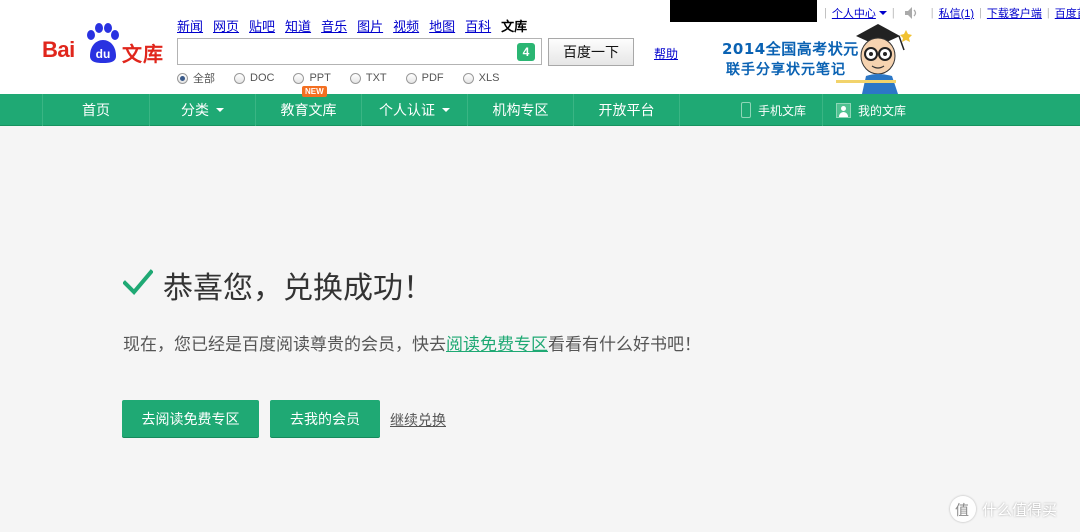 The image size is (1080, 532). I want to click on search-button: 百度一下, so click(591, 52).